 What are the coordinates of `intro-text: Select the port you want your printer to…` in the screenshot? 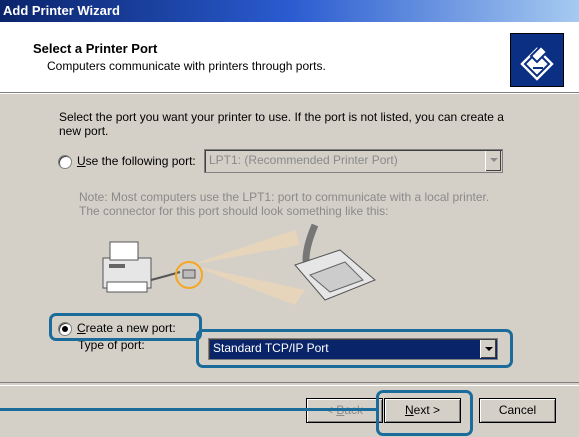 It's located at (281, 124).